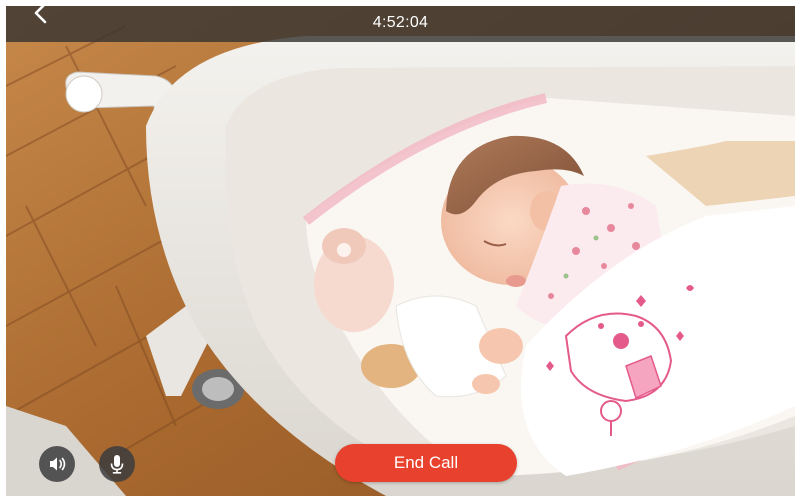  I want to click on microphone-button, so click(117, 464).